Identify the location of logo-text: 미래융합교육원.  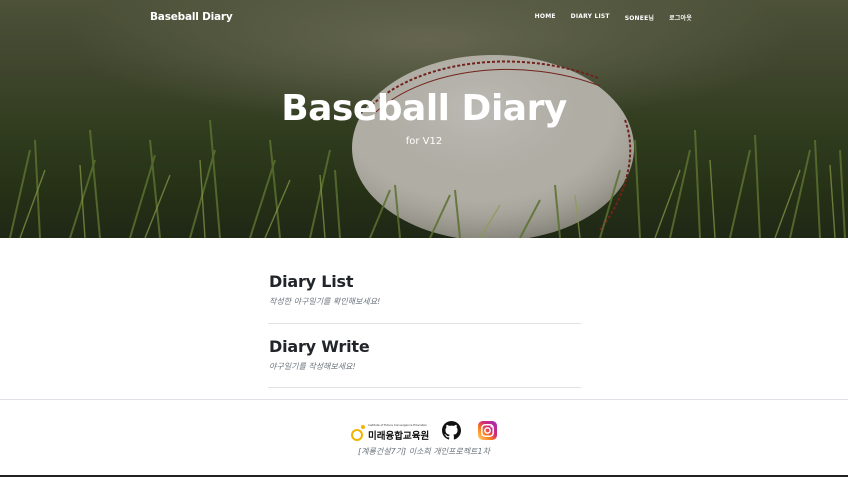
(399, 436).